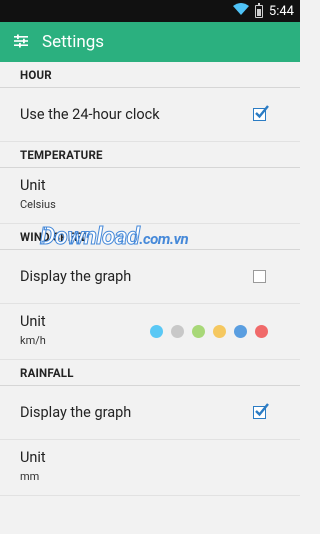  I want to click on wind-unit-row: Unit km/h, so click(150, 332).